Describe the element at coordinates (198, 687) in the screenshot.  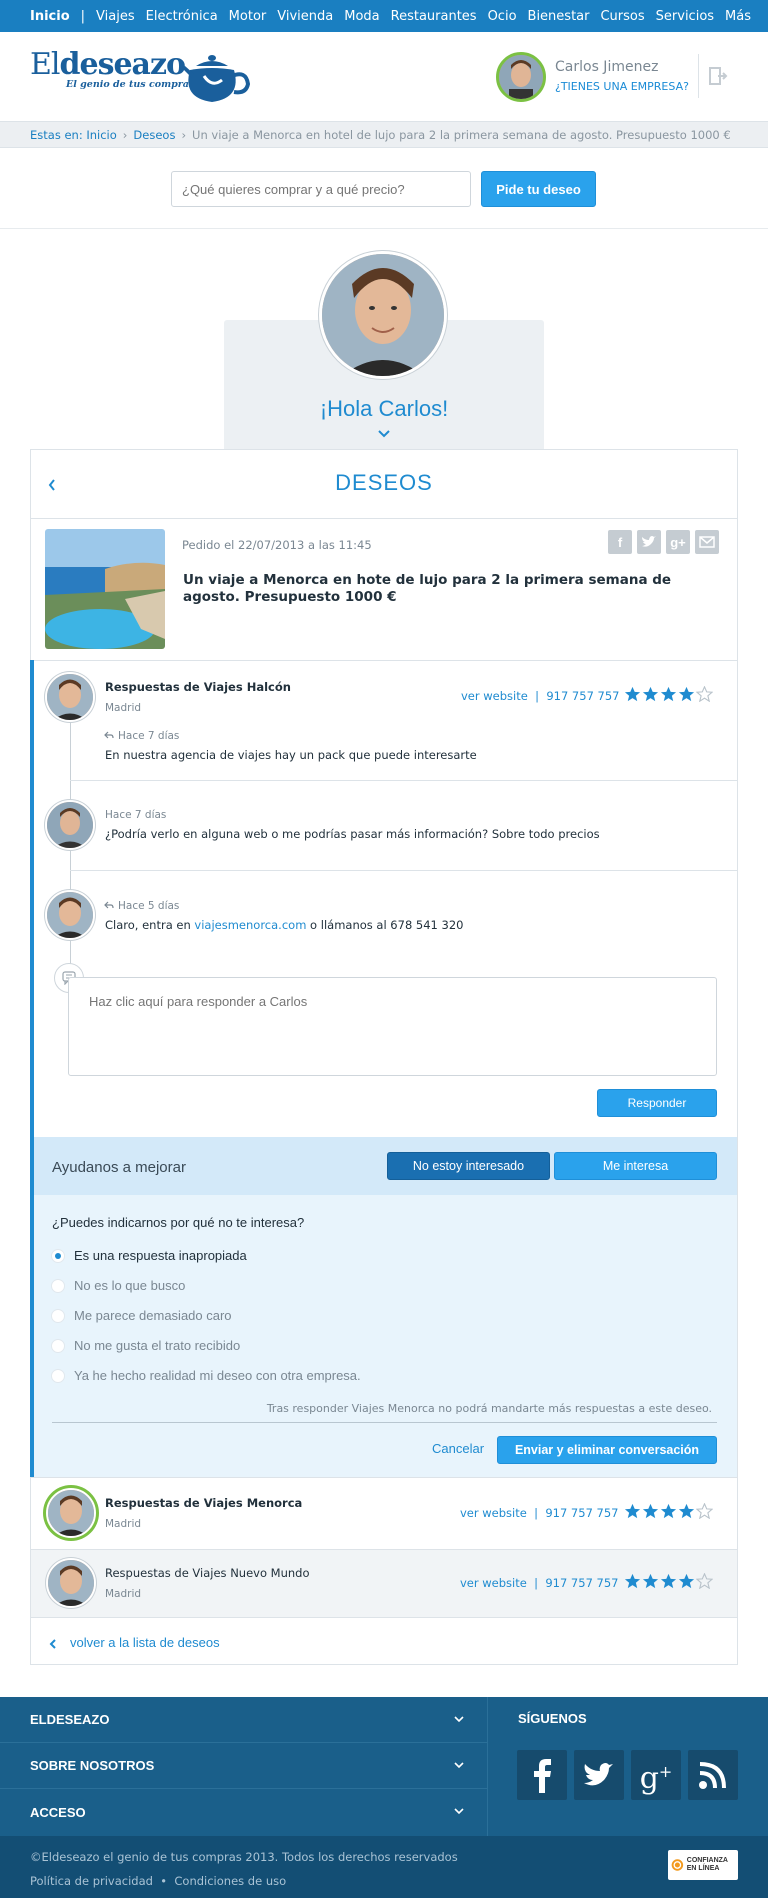
I see `provider-name: Respuestas de Viajes Halcón` at that location.